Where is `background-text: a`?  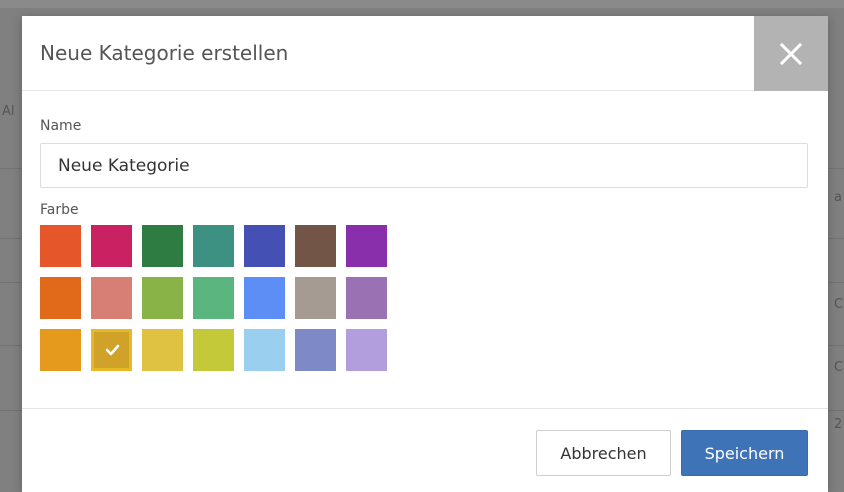
background-text: a is located at coordinates (838, 197).